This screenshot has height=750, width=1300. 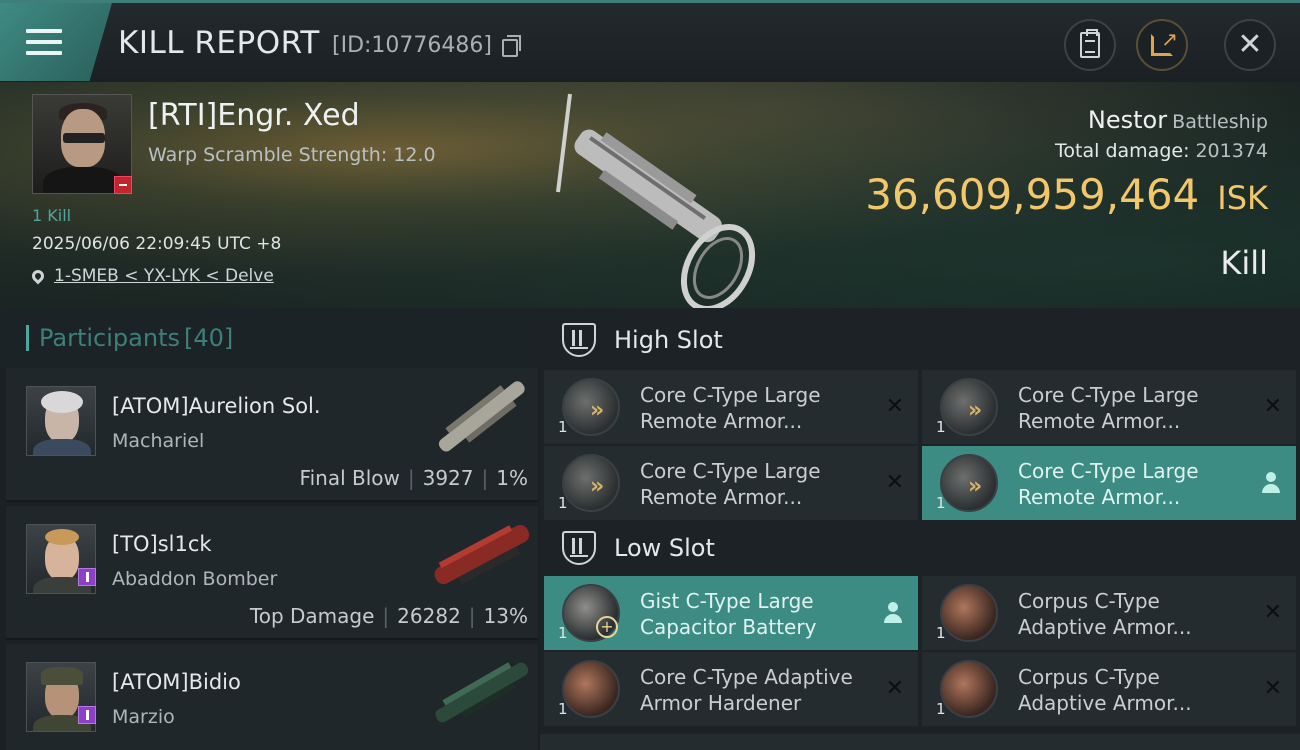 I want to click on kill-count: 1 Kill, so click(x=52, y=215).